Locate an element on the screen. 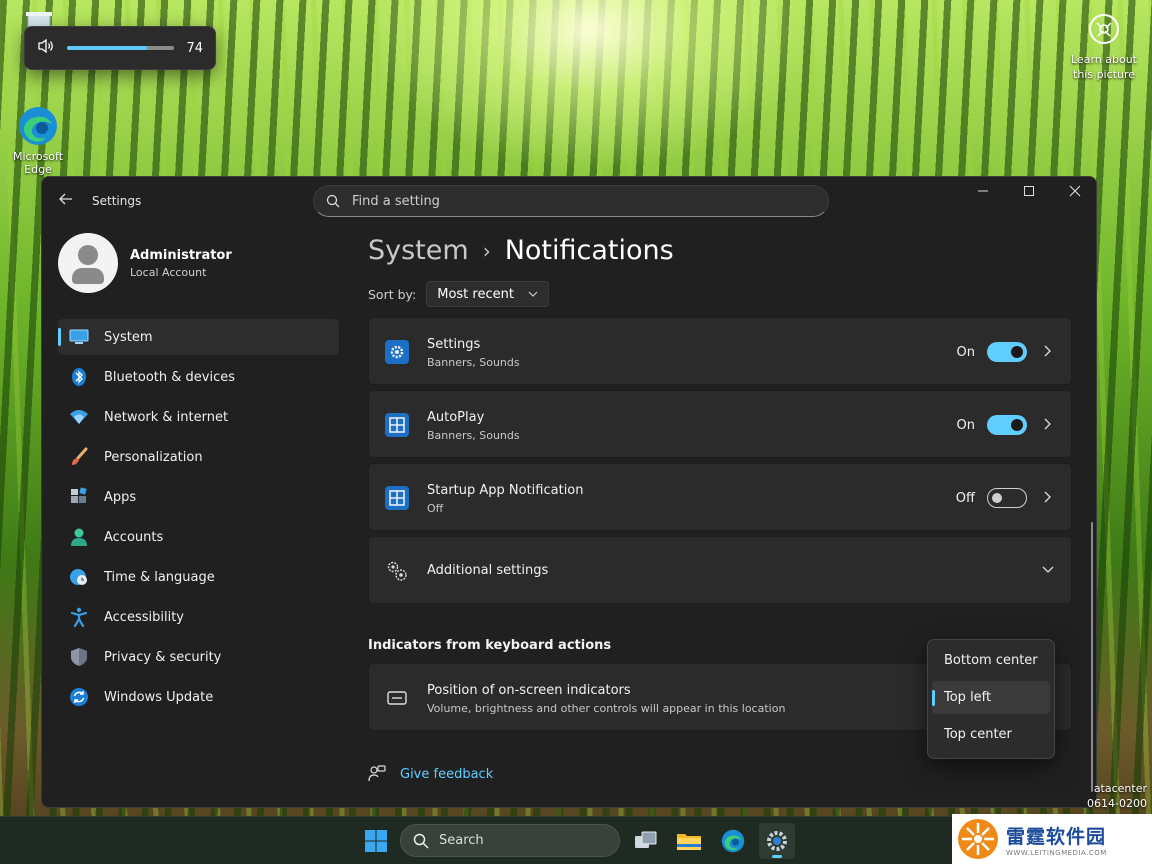  dropdown-option-top-center: Top center is located at coordinates (991, 734).